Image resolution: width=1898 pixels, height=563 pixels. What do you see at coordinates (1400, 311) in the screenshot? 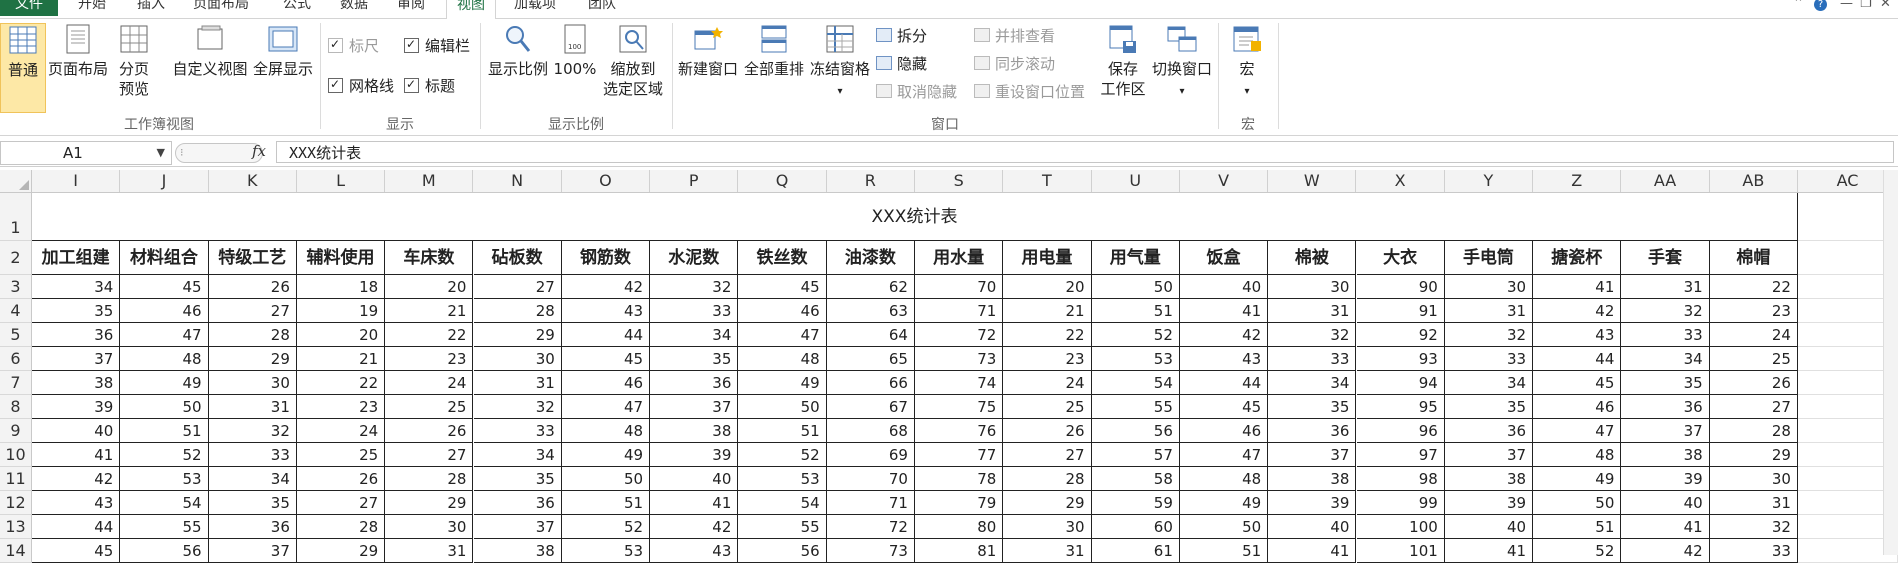
I see `table-cell: 91` at bounding box center [1400, 311].